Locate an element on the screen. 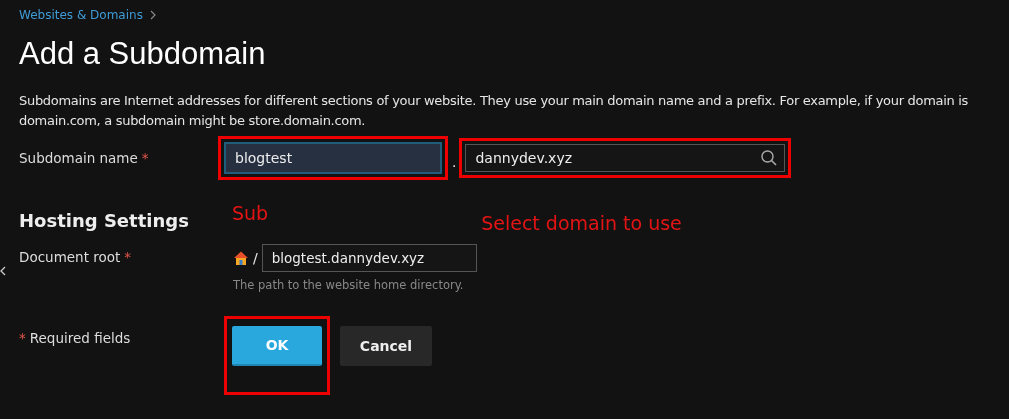 Image resolution: width=1009 pixels, height=419 pixels. collapse-icon is located at coordinates (3, 271).